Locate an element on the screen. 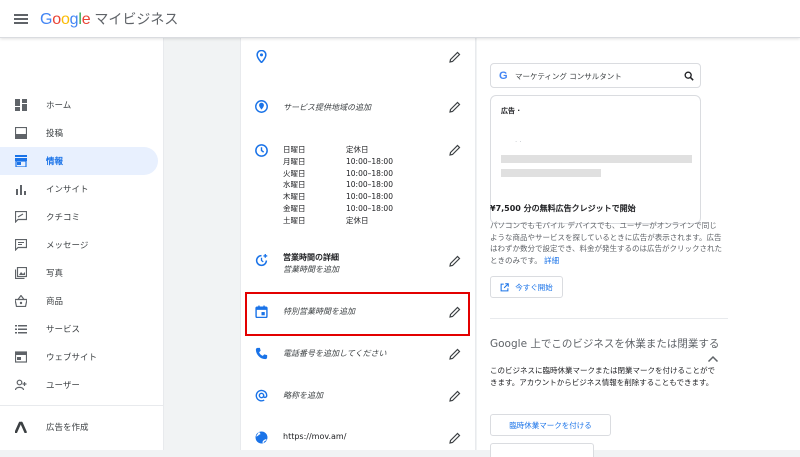  service-area-icon is located at coordinates (261, 106).